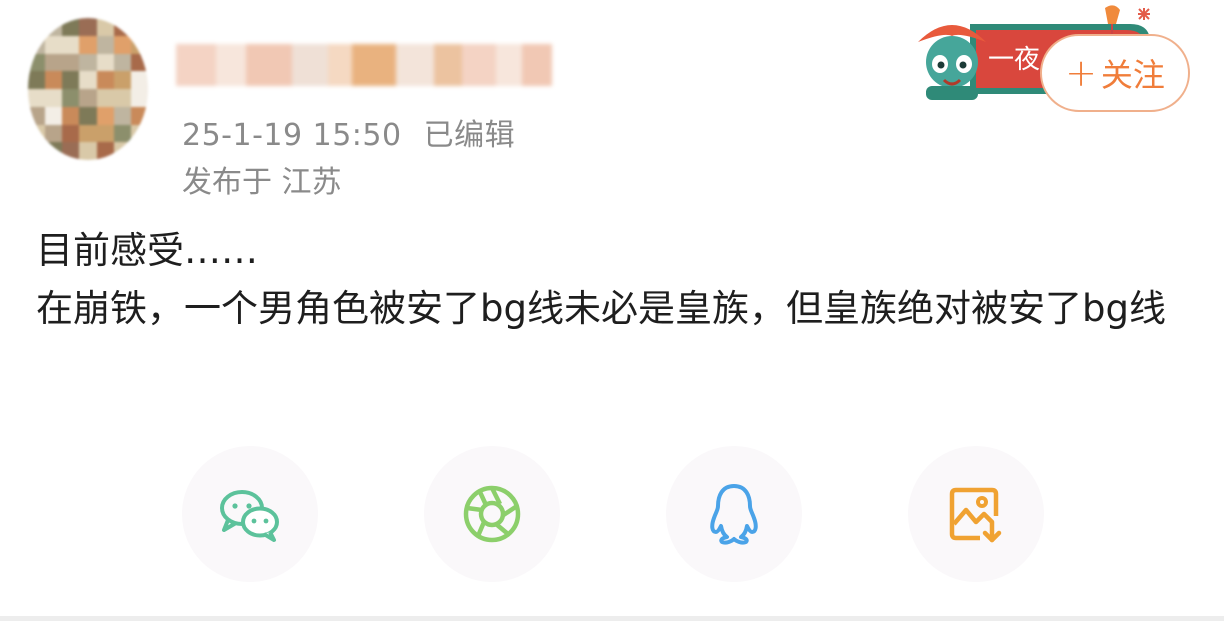 The height and width of the screenshot is (621, 1224). What do you see at coordinates (1132, 75) in the screenshot?
I see `follow-label: 关注` at bounding box center [1132, 75].